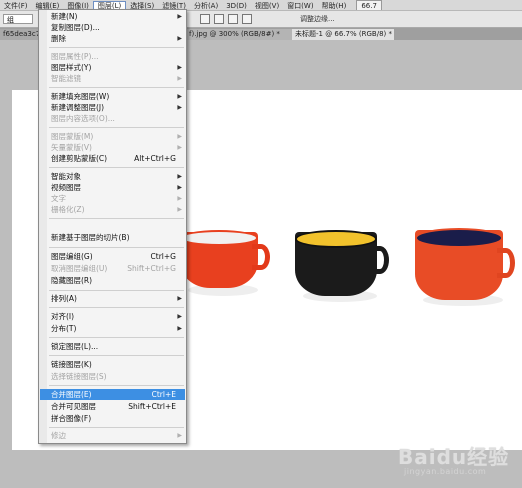 This screenshot has height=488, width=522. I want to click on menu-item-label: 智能滤镜, so click(66, 78).